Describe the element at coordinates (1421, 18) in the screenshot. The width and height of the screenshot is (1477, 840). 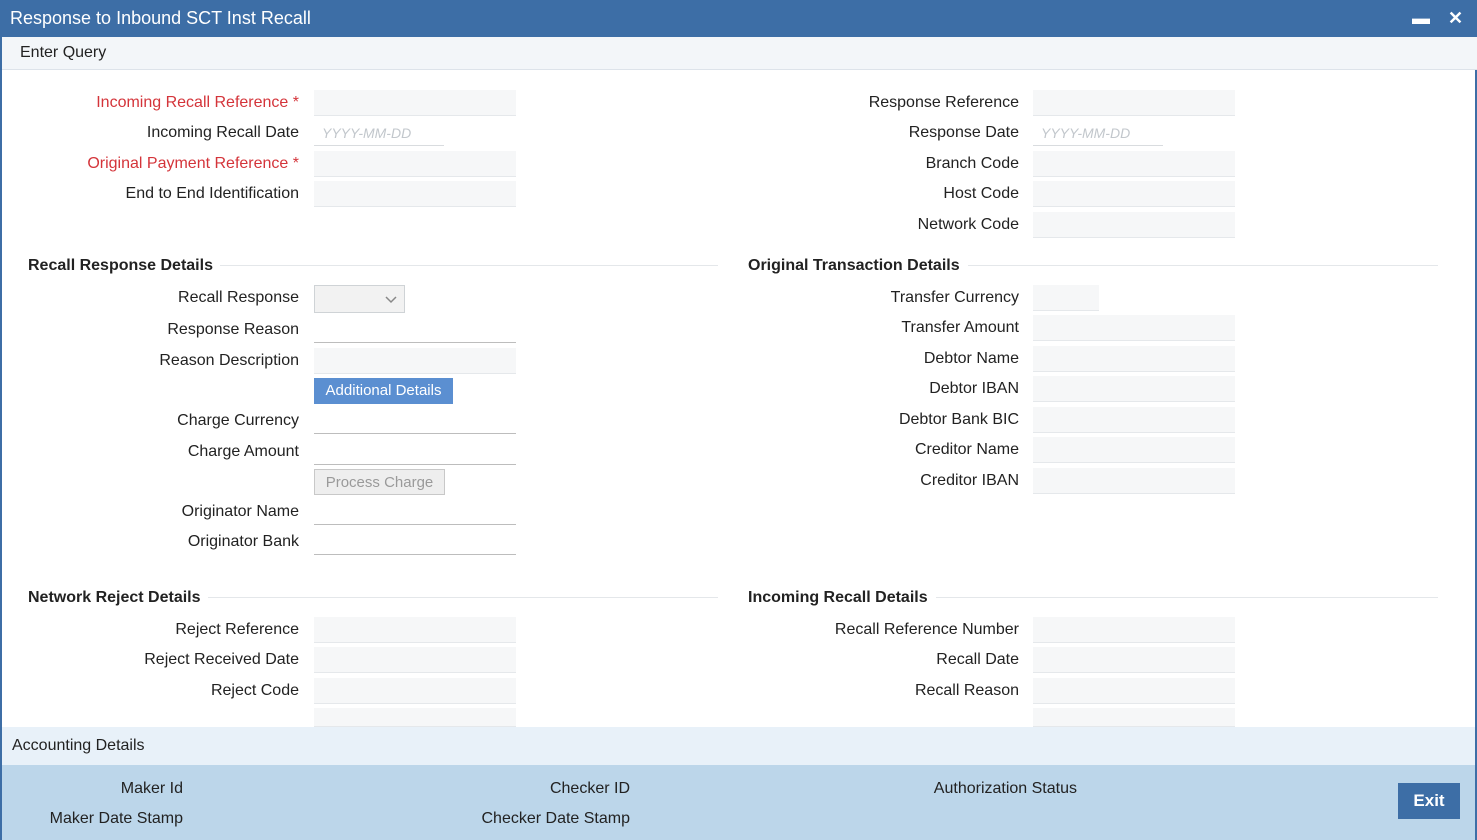
I see `minimize-icon: ▬` at that location.